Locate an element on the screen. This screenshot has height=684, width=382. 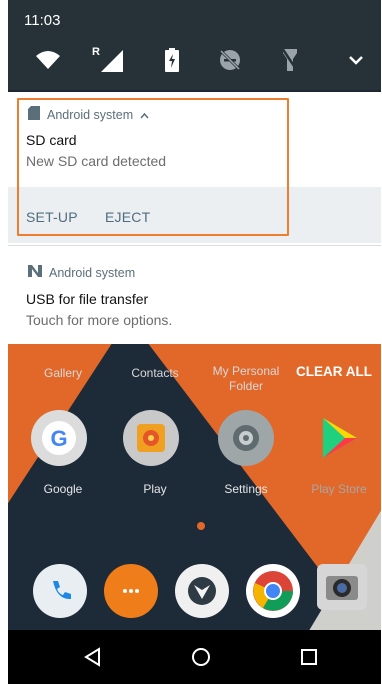
back-icon is located at coordinates (93, 657).